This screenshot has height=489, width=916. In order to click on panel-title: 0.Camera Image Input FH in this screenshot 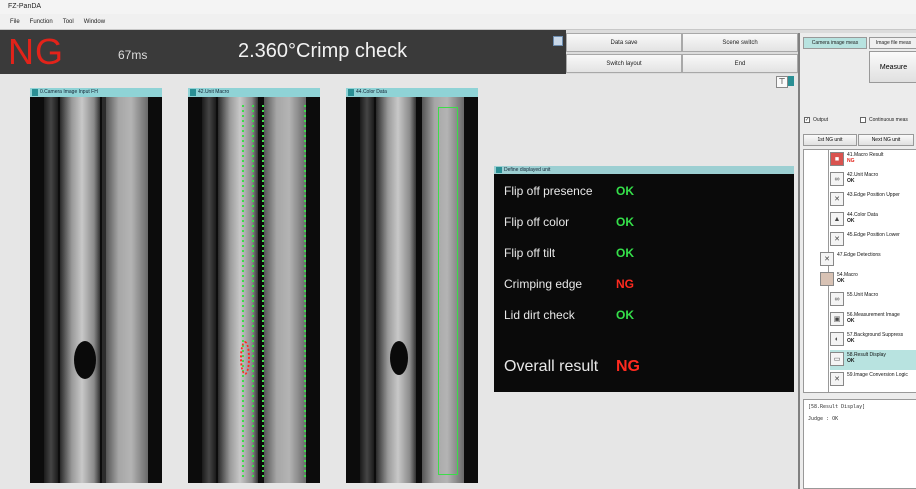, I will do `click(69, 92)`.